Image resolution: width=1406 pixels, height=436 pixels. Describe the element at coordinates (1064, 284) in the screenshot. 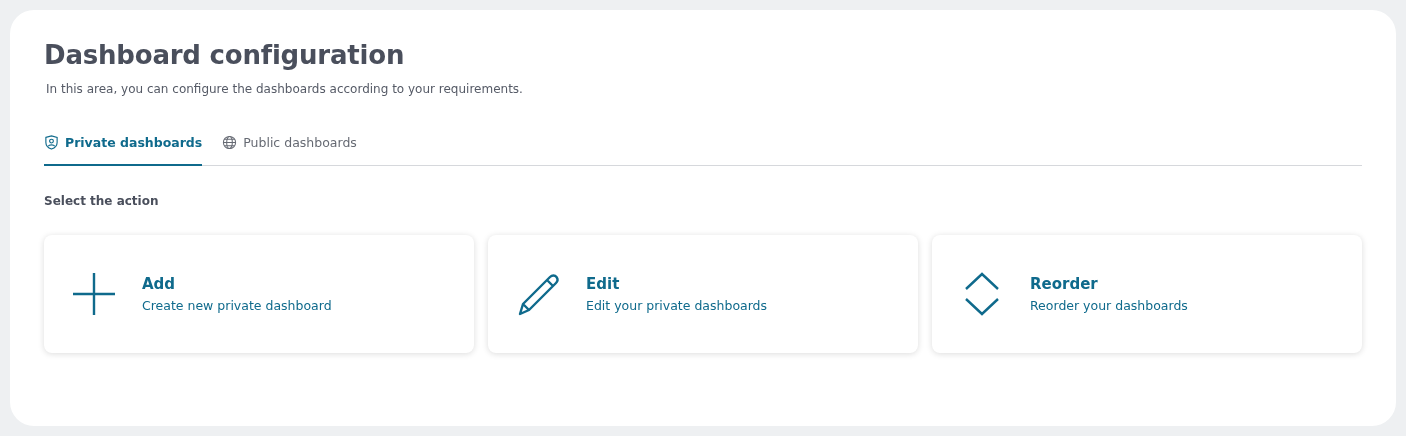

I see `action-title: Reorder` at that location.